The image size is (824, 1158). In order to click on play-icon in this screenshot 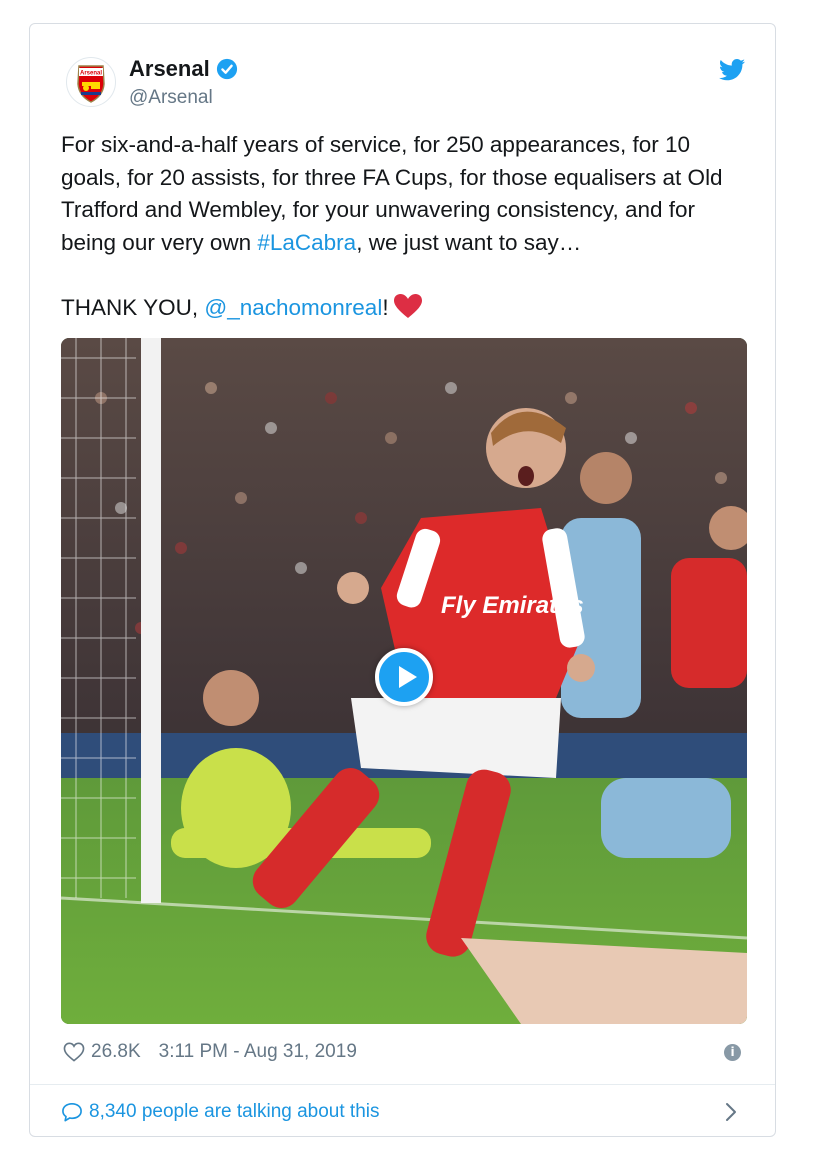, I will do `click(404, 677)`.